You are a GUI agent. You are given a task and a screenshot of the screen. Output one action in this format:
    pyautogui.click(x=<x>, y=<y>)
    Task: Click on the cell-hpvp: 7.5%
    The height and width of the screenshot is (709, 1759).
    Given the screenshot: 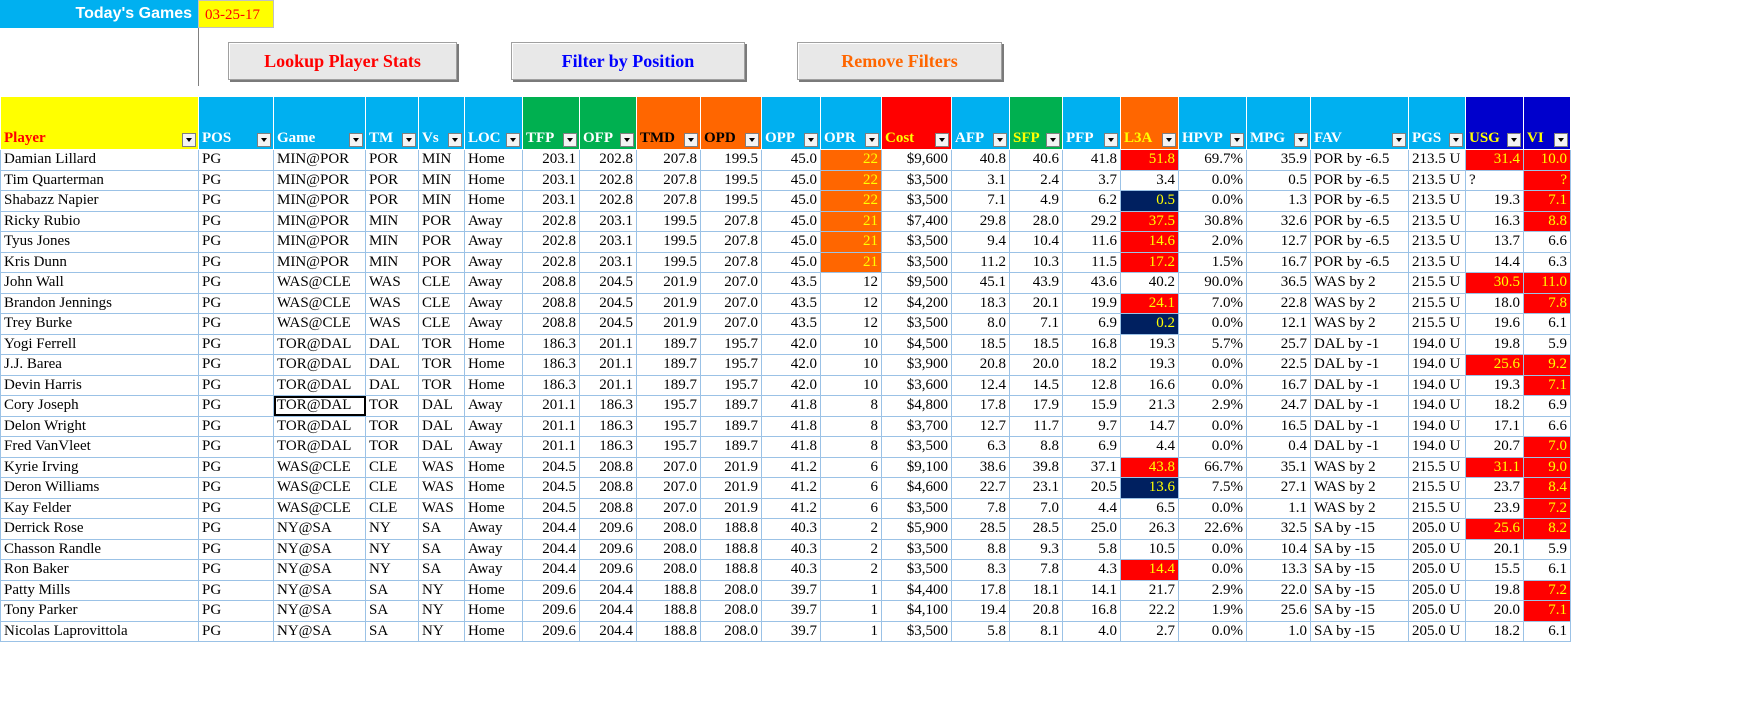 What is the action you would take?
    pyautogui.click(x=1212, y=488)
    